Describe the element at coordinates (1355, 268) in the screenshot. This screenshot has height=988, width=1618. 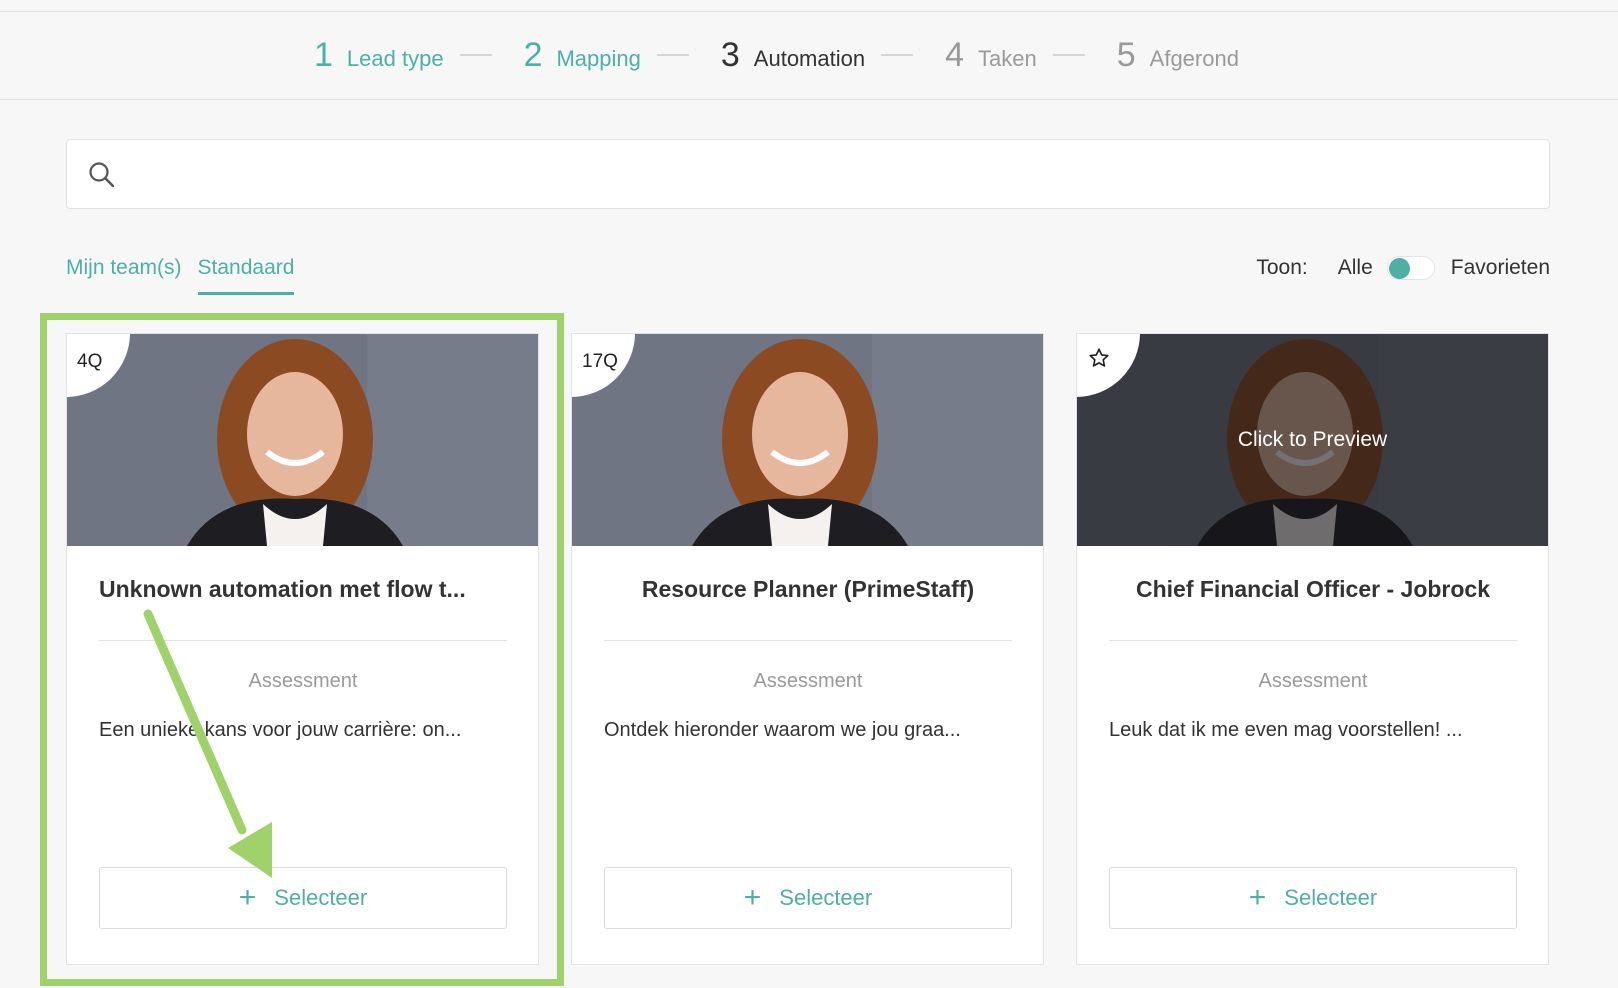
I see `filter-option-all: Alle` at that location.